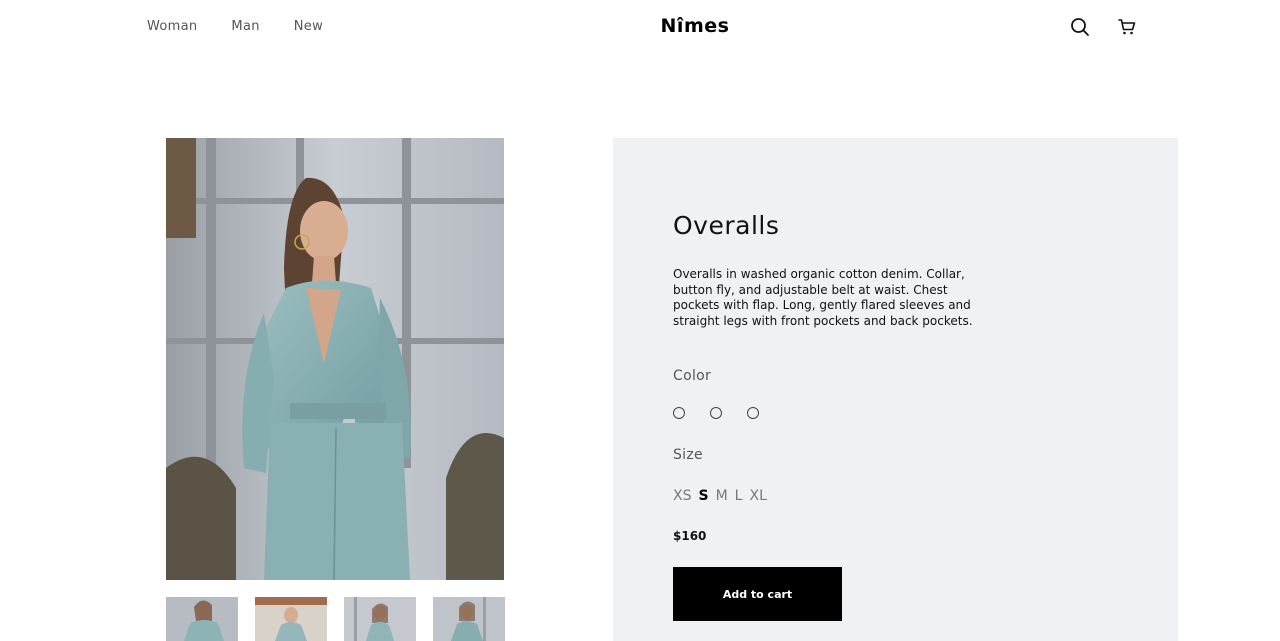 The width and height of the screenshot is (1280, 641). Describe the element at coordinates (739, 496) in the screenshot. I see `size-option-l: L` at that location.